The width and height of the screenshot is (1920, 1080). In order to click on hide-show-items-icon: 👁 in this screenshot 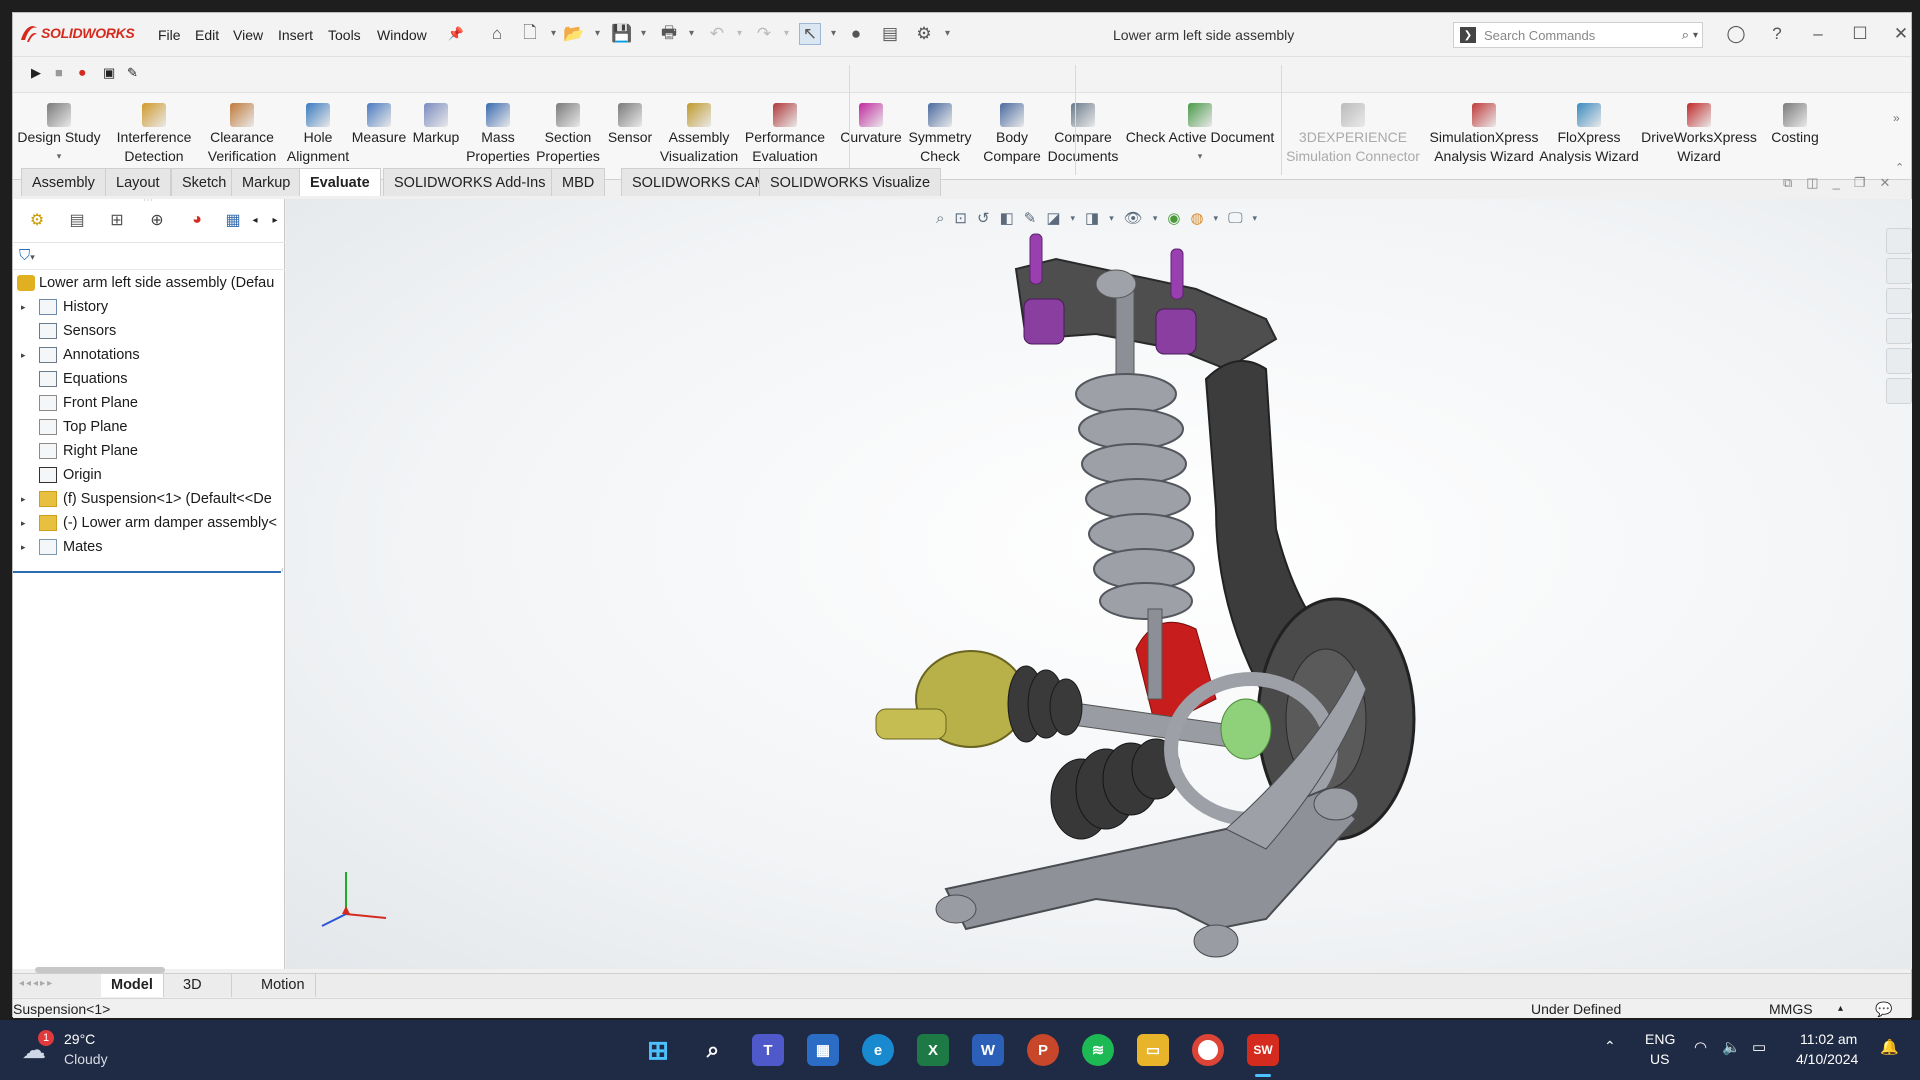, I will do `click(1133, 218)`.